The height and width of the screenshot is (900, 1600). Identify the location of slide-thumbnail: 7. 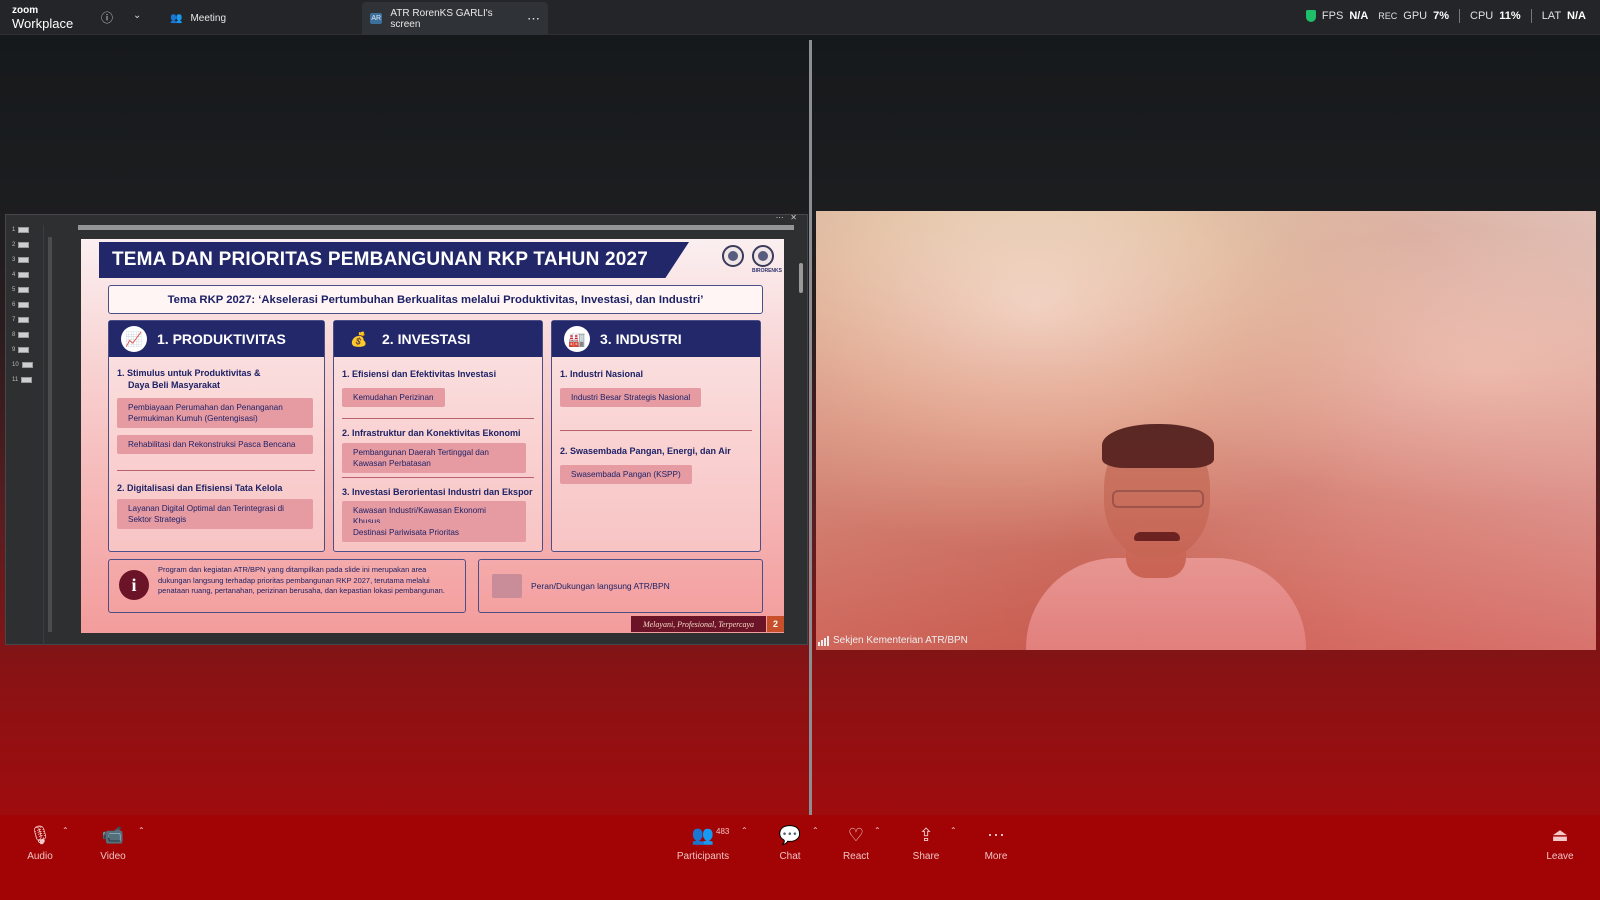
(21, 320).